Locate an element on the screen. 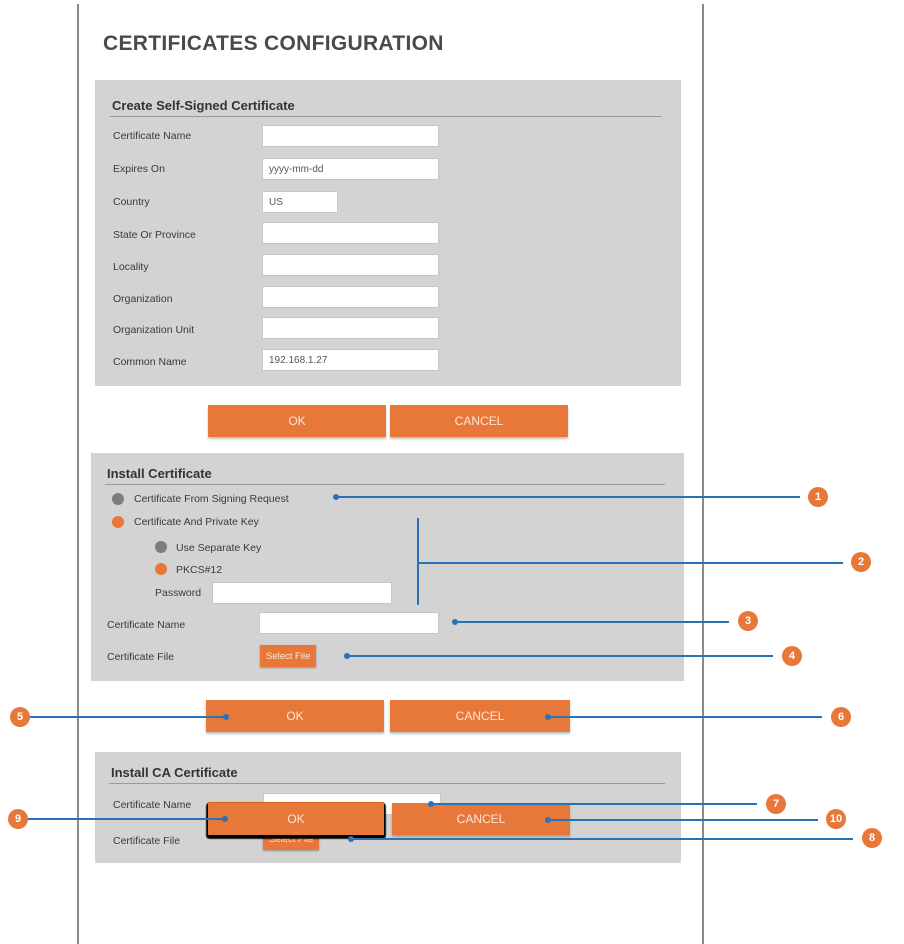 This screenshot has width=904, height=944. self-signed-ok-button: OK is located at coordinates (297, 421).